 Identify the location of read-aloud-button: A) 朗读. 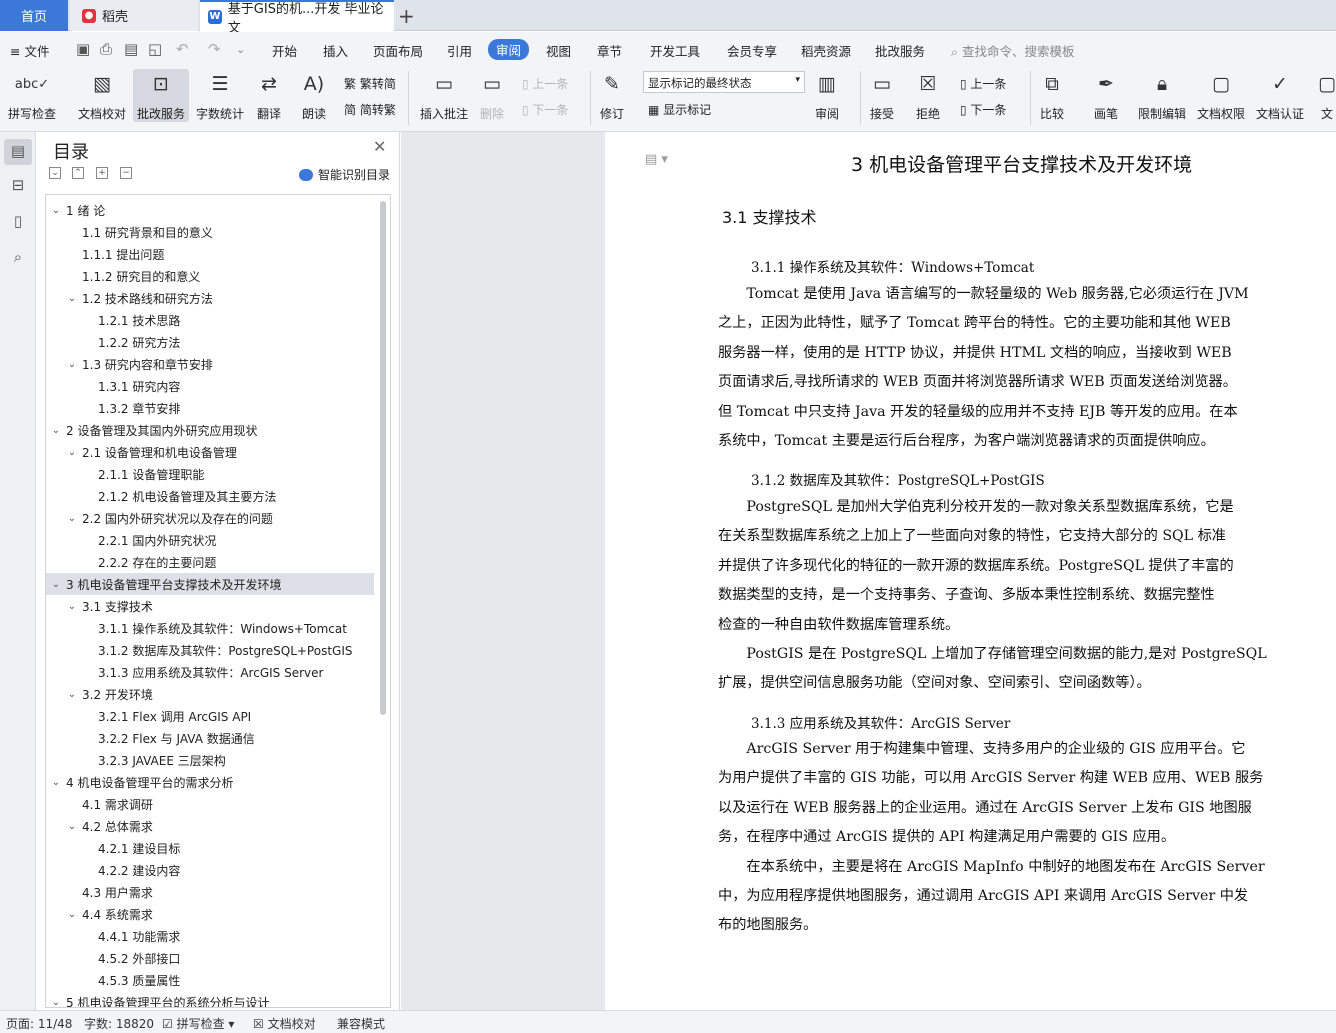
(314, 95).